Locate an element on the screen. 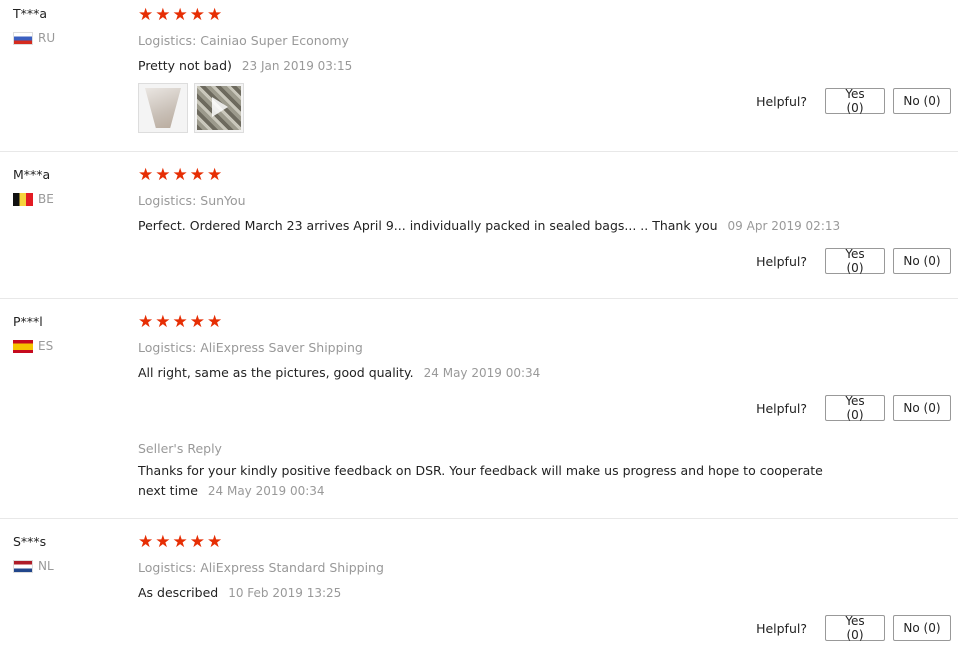 The width and height of the screenshot is (964, 659). reviewer-country: ES is located at coordinates (33, 346).